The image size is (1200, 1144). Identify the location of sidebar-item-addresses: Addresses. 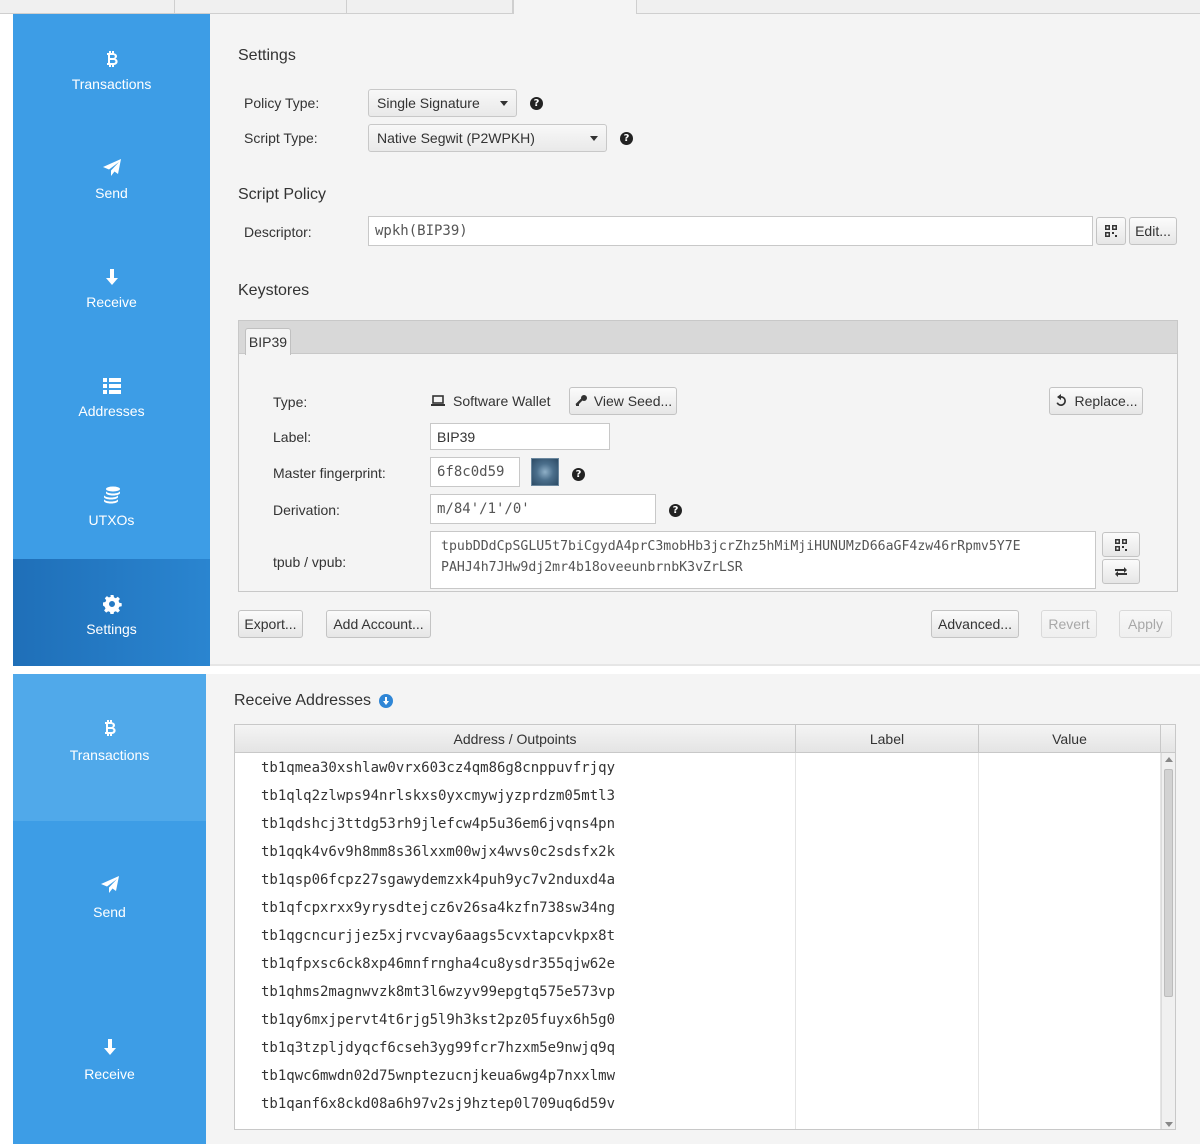
(111, 395).